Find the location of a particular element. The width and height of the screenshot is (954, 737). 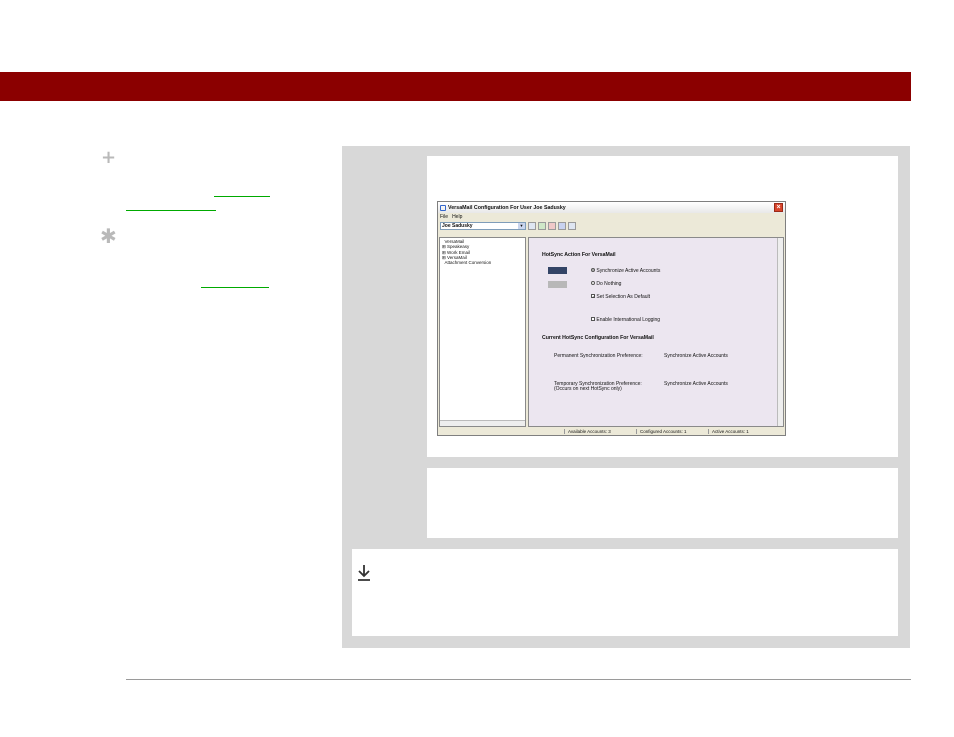

menu-help: Help is located at coordinates (457, 217).